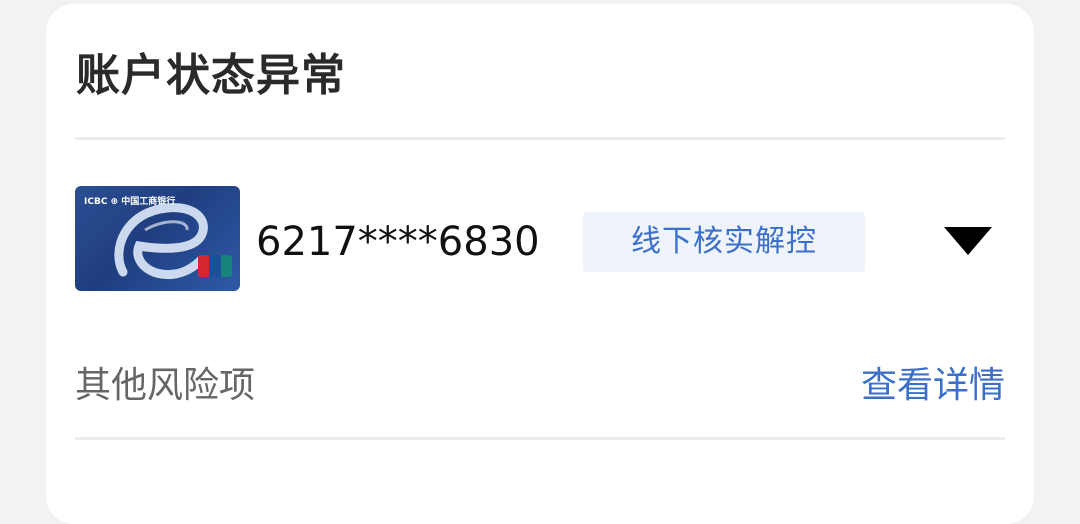  What do you see at coordinates (540, 384) in the screenshot?
I see `other-risk-row: 其他风险项 查看详情` at bounding box center [540, 384].